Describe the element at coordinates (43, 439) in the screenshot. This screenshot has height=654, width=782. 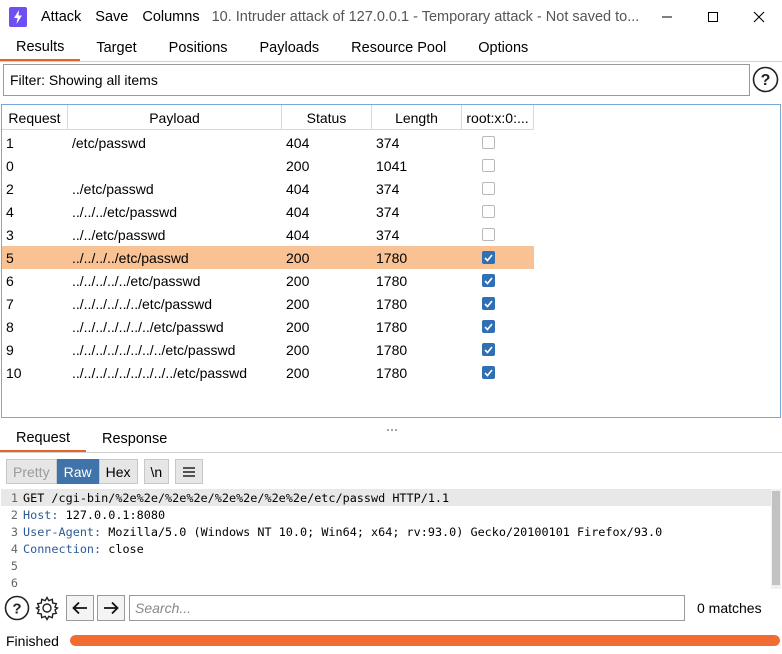
I see `tab-request: Request` at that location.